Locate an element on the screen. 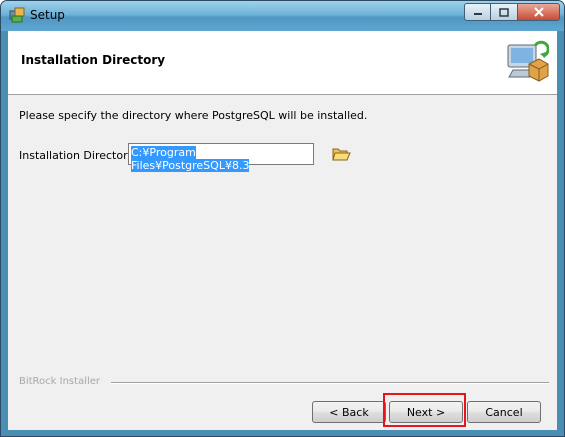 Image resolution: width=565 pixels, height=437 pixels. title-bar: Setup is located at coordinates (282, 16).